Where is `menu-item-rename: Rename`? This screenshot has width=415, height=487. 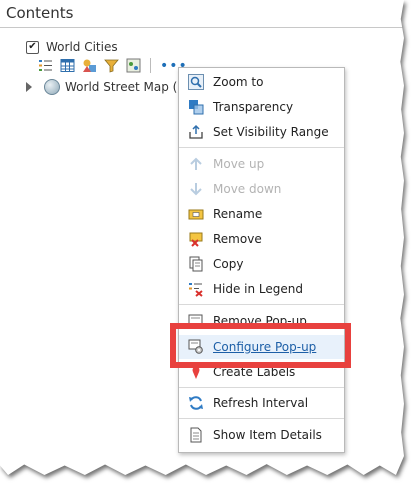
menu-item-rename: Rename is located at coordinates (261, 214).